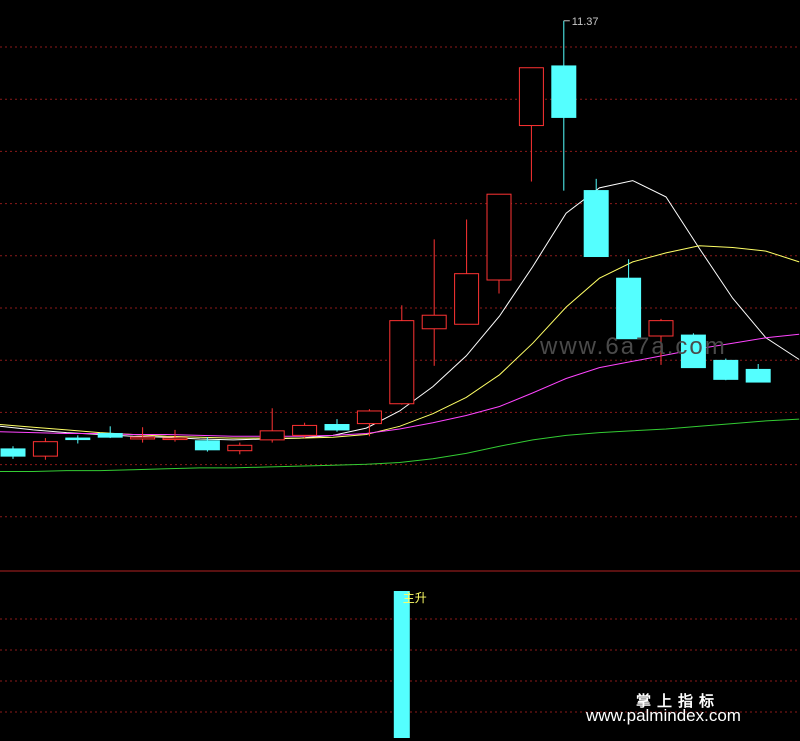  What do you see at coordinates (400, 445) in the screenshot?
I see `ma-line` at bounding box center [400, 445].